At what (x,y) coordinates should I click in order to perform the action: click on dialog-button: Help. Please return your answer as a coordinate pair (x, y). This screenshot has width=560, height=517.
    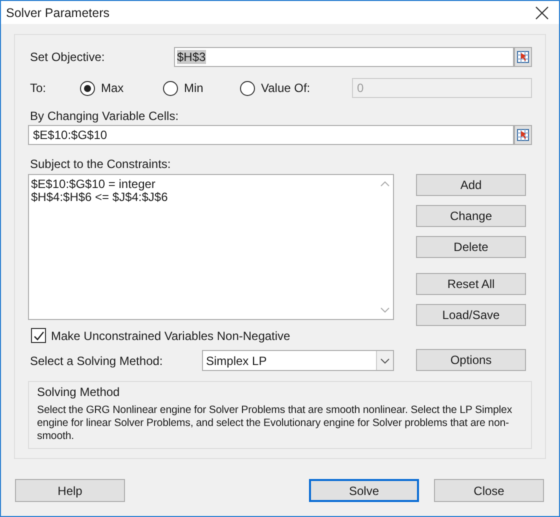
    Looking at the image, I should click on (70, 490).